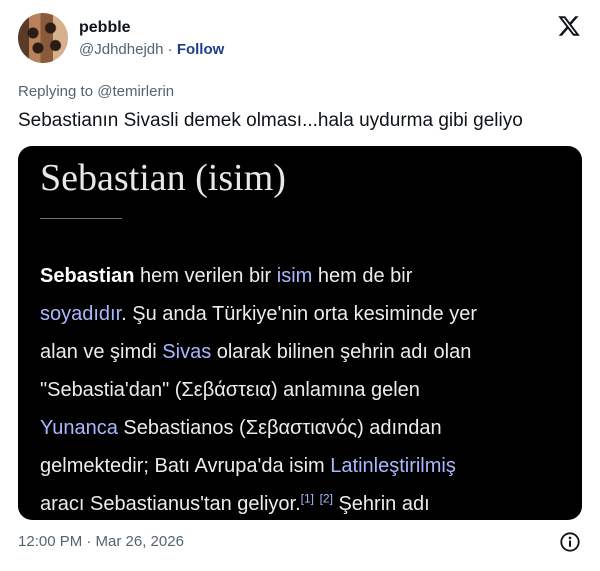  Describe the element at coordinates (393, 466) in the screenshot. I see `wiki-link: Latinleştirilmiş` at that location.